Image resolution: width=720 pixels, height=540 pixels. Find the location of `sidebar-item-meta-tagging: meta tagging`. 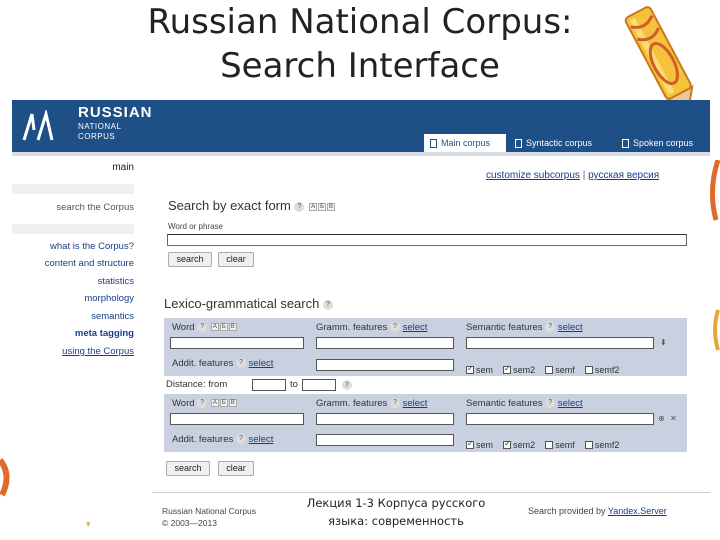

sidebar-item-meta-tagging: meta tagging is located at coordinates (73, 333).